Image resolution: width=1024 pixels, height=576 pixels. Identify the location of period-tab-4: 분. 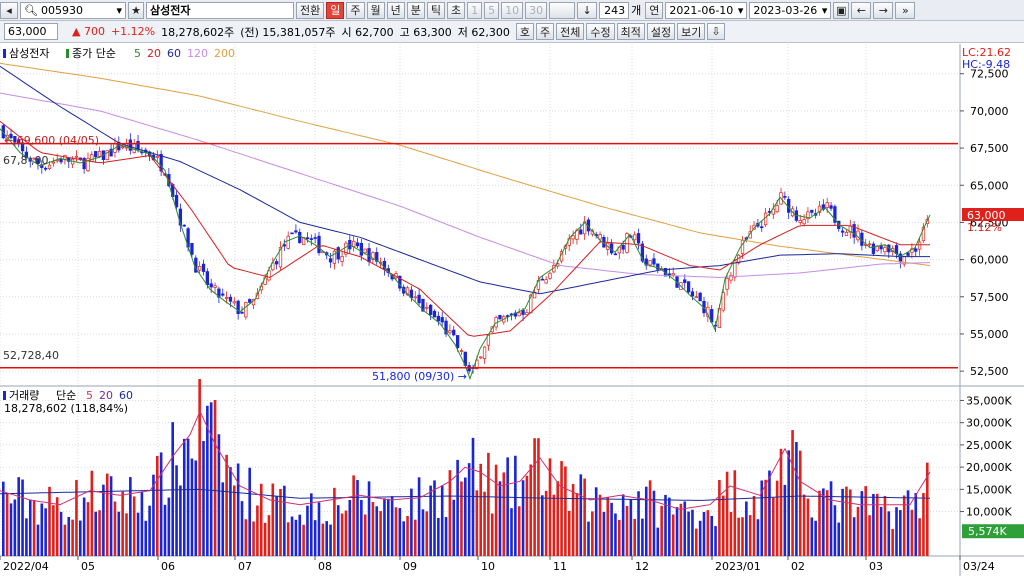
(415, 10).